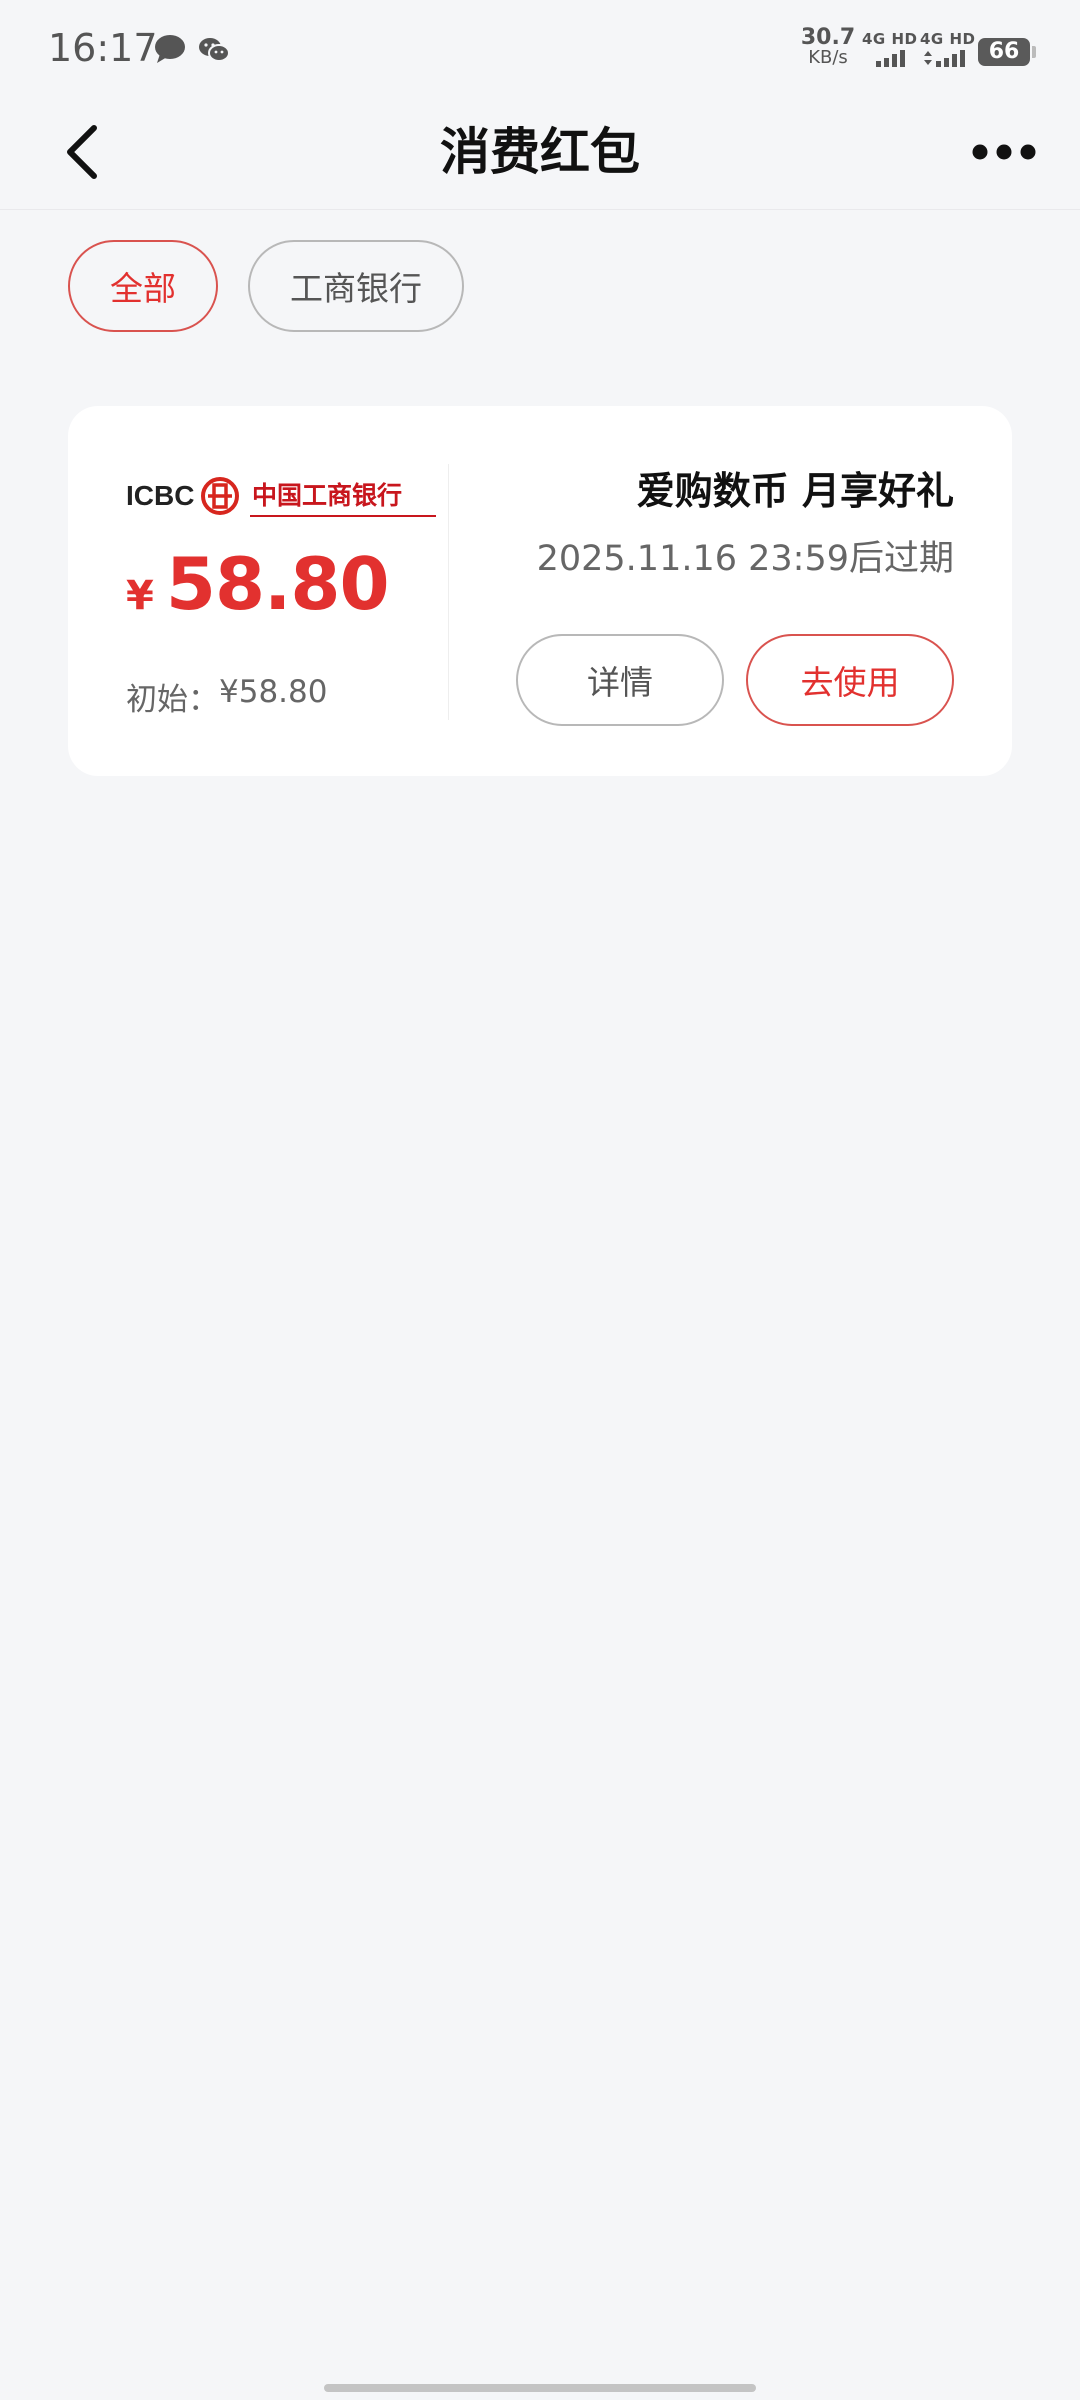 This screenshot has width=1080, height=2400. What do you see at coordinates (828, 57) in the screenshot?
I see `network-speed-unit: KB/s` at bounding box center [828, 57].